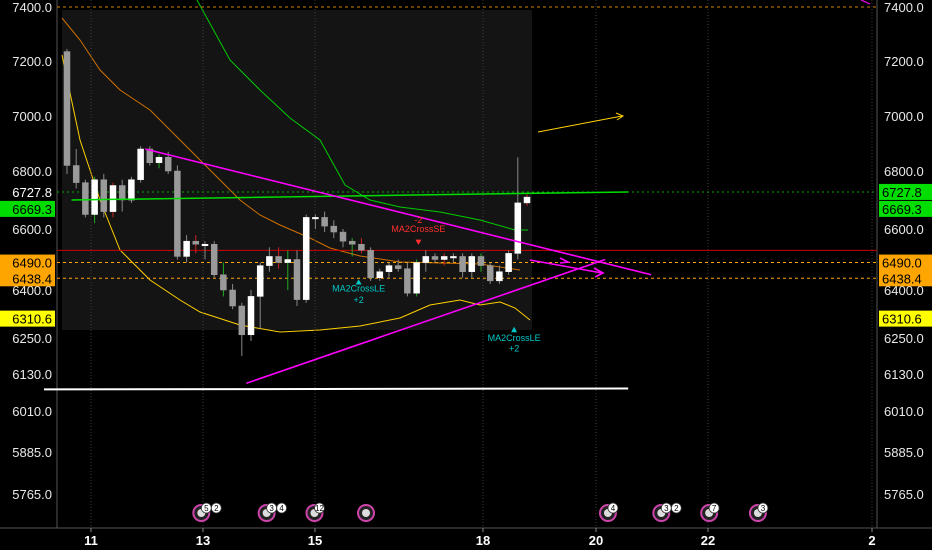 Image resolution: width=932 pixels, height=550 pixels. What do you see at coordinates (904, 229) in the screenshot?
I see `y-tick-right: 6600.0` at bounding box center [904, 229].